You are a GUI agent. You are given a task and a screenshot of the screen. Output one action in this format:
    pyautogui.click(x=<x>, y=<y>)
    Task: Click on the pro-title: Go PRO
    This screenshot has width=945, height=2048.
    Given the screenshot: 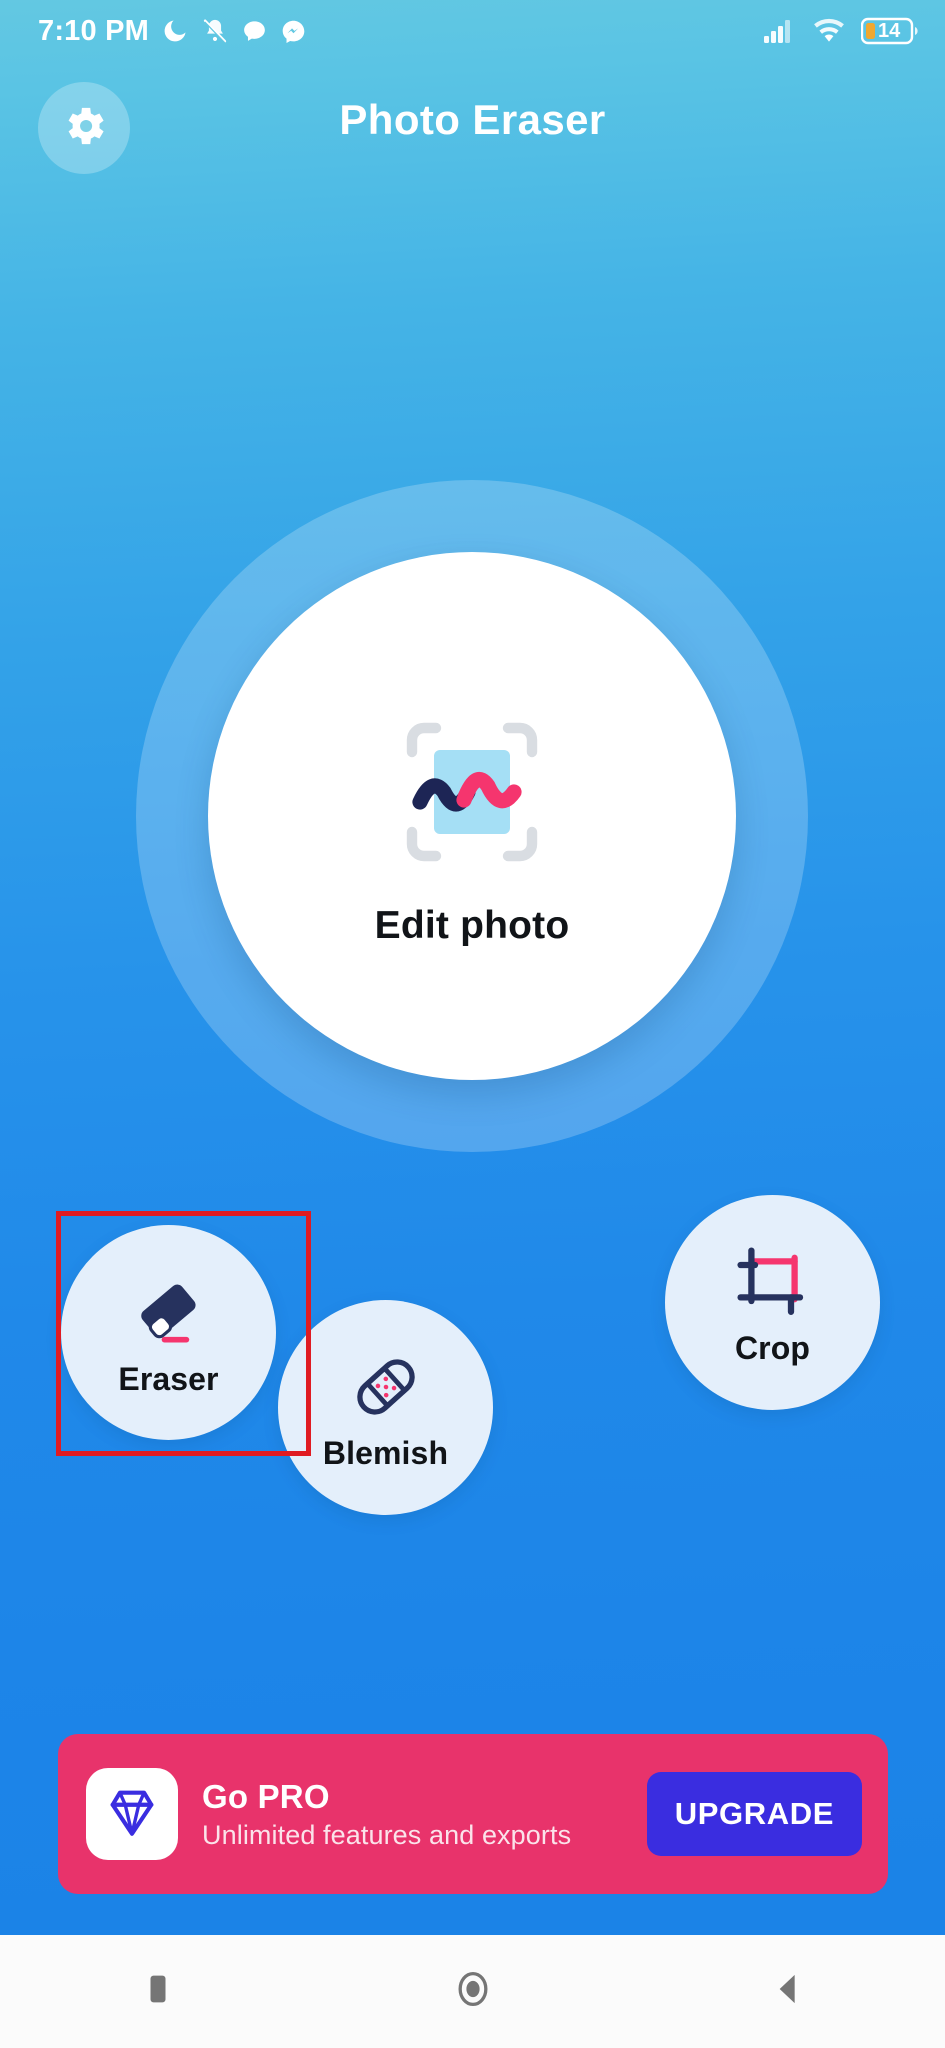 What is the action you would take?
    pyautogui.click(x=266, y=1796)
    